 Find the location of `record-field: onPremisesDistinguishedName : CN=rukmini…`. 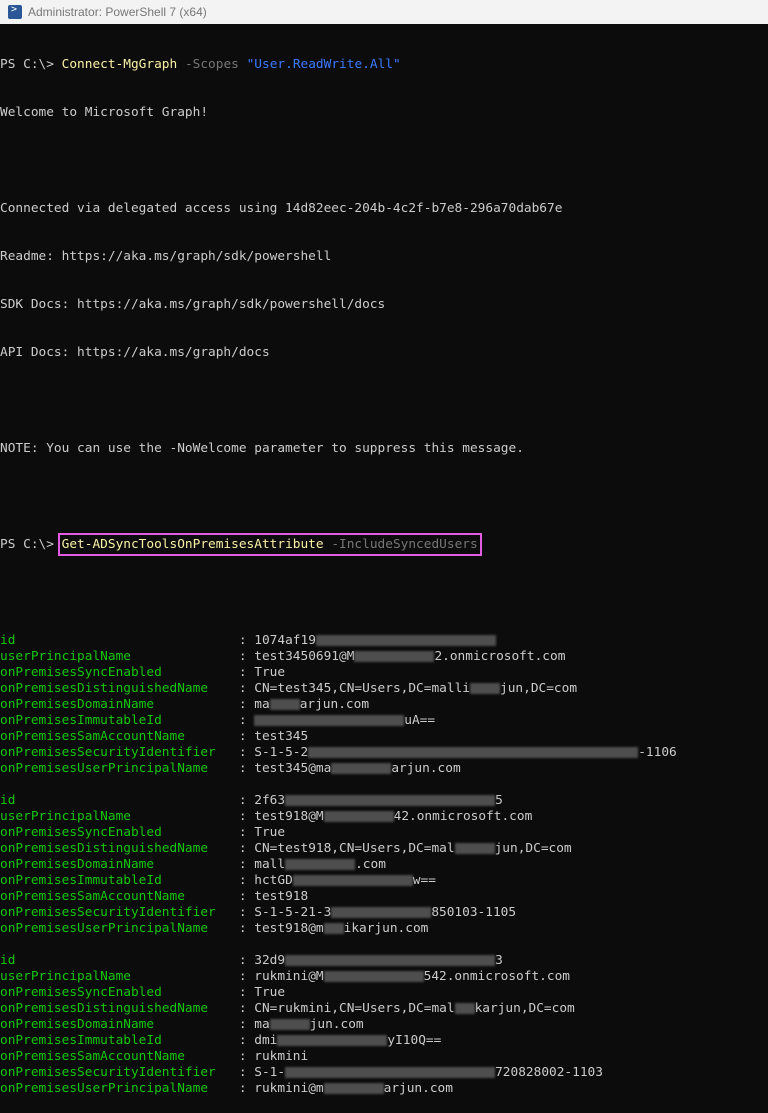

record-field: onPremisesDistinguishedName : CN=rukmini… is located at coordinates (384, 1009).